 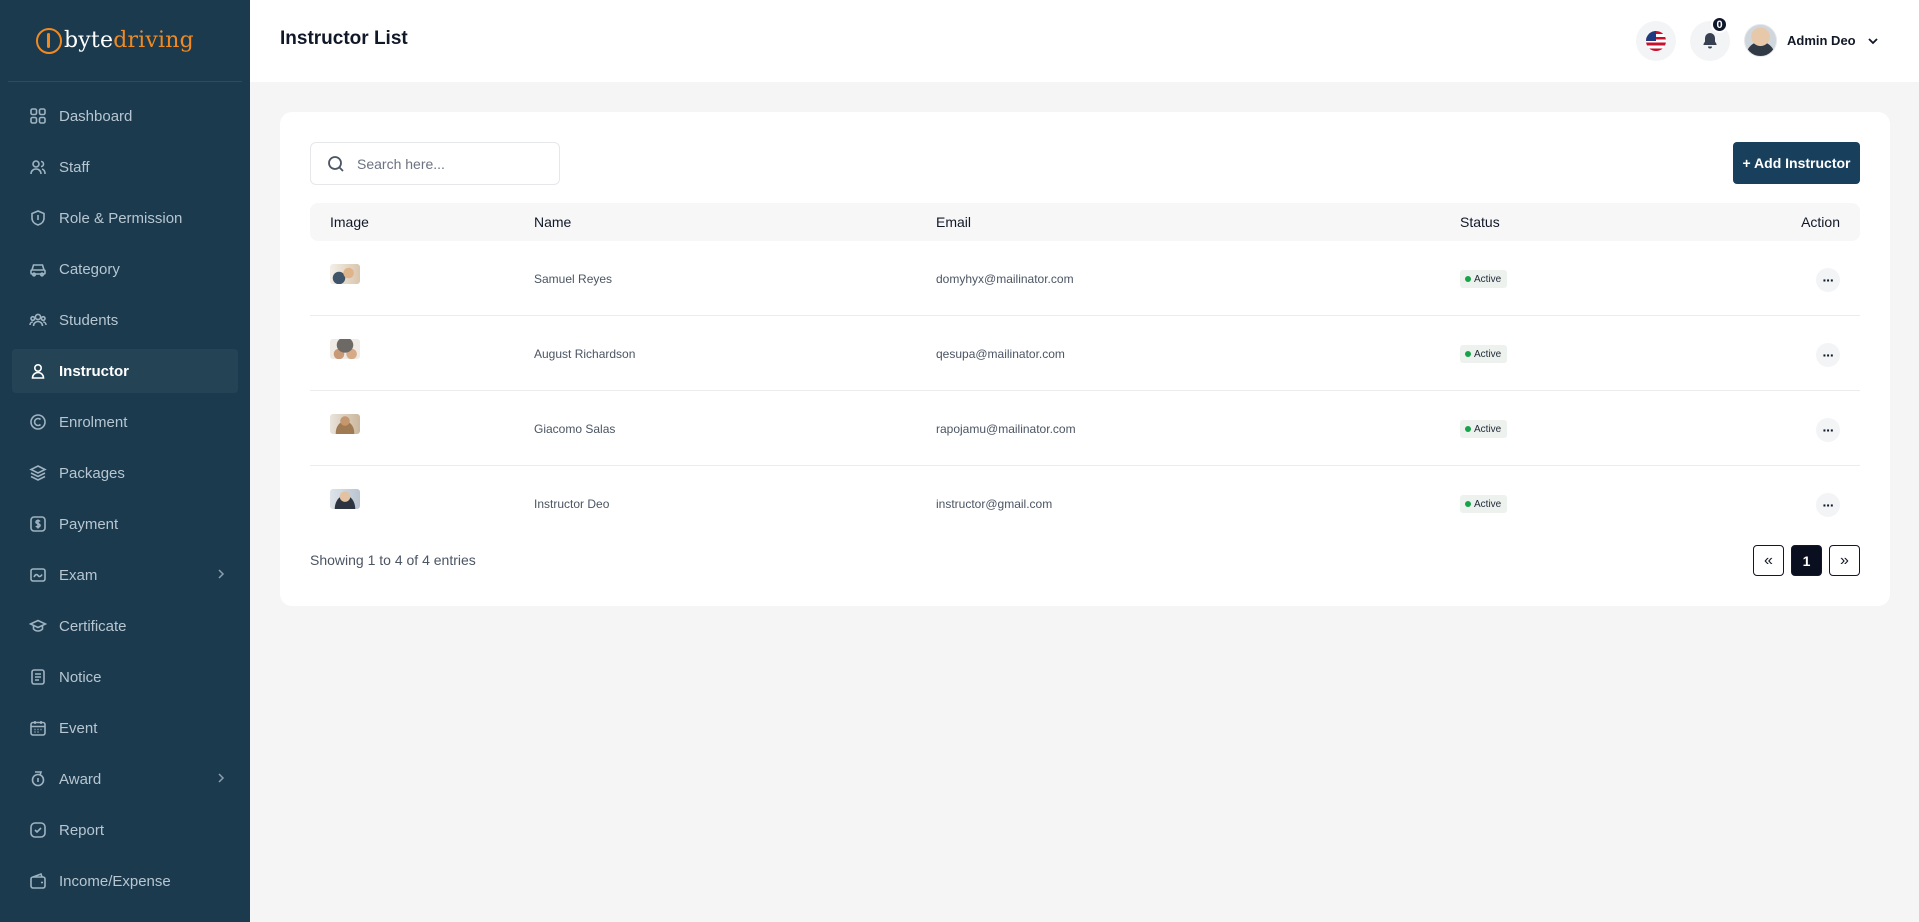 I want to click on sidebar-item-category: Category, so click(x=125, y=269).